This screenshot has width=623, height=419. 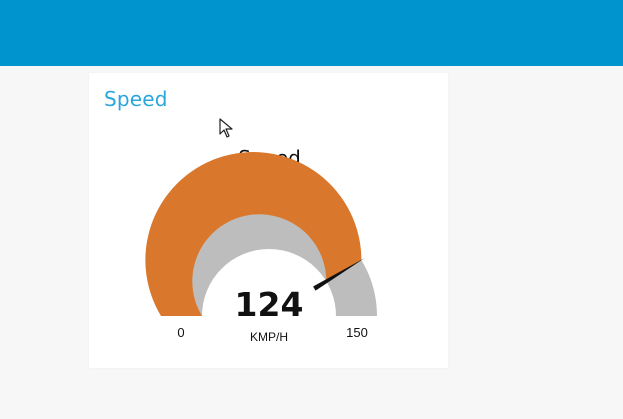 I want to click on gauge-max-label: 150, so click(x=357, y=332).